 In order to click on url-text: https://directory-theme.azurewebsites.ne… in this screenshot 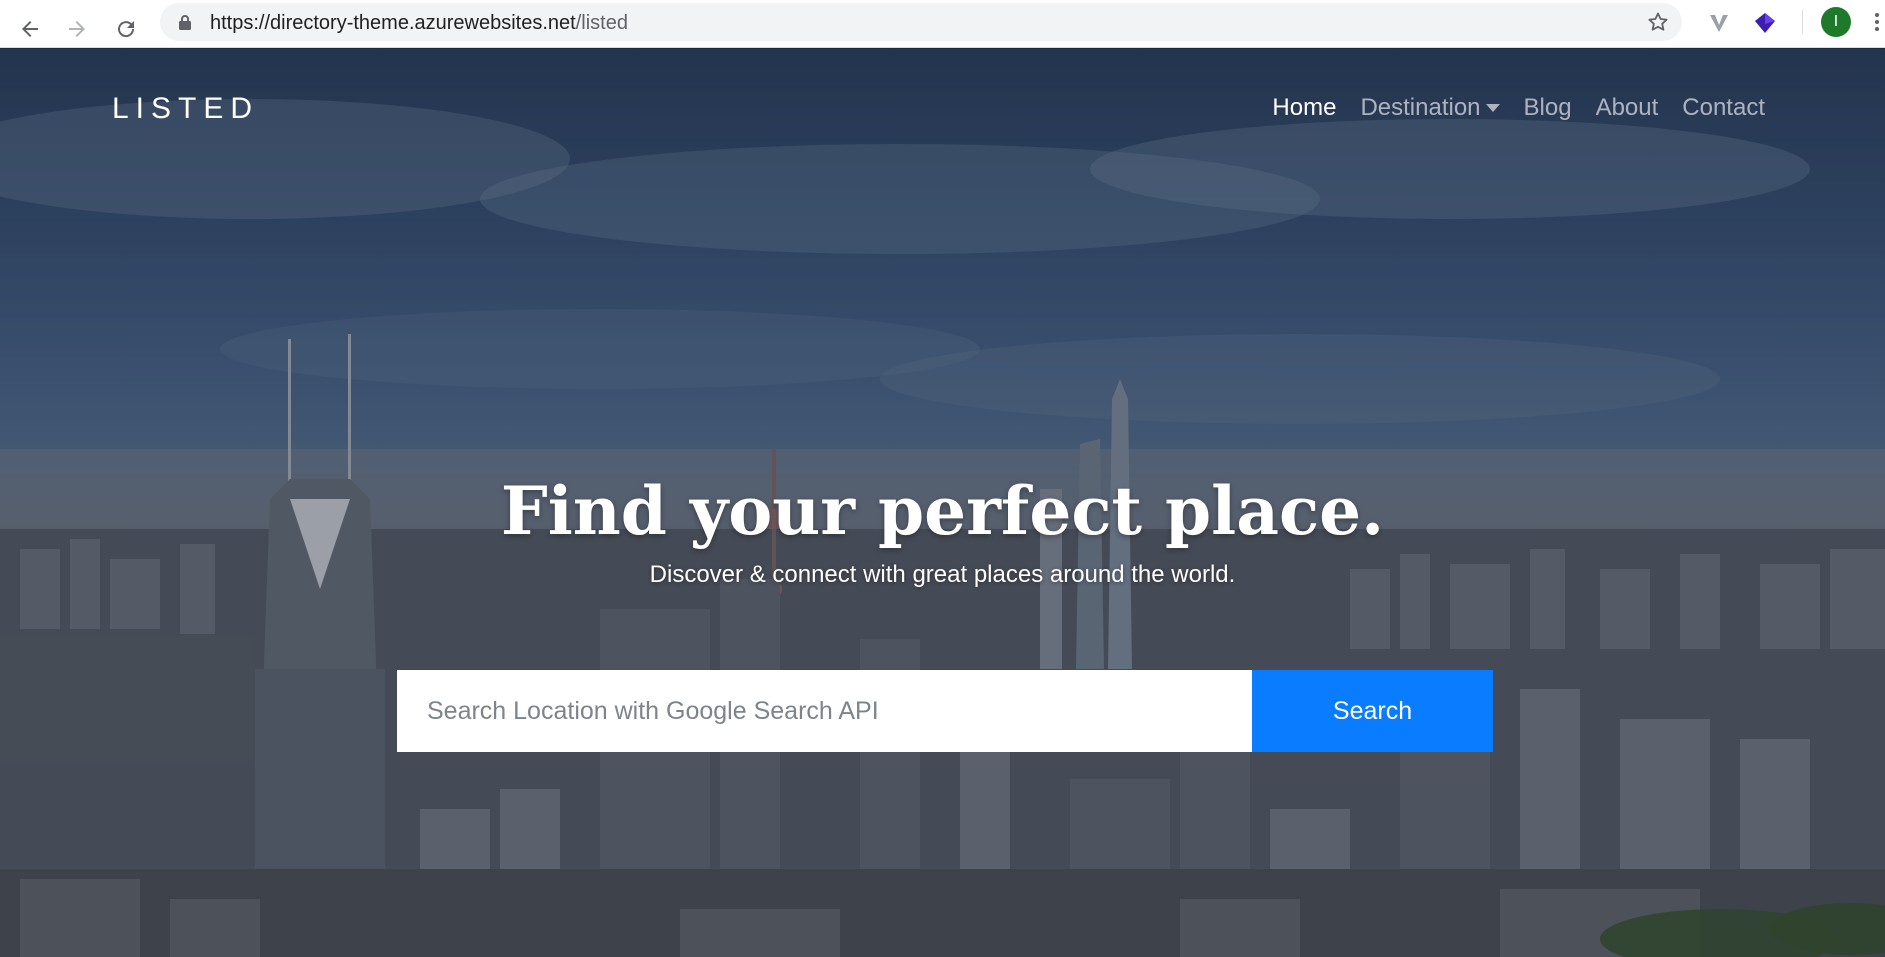, I will do `click(419, 23)`.